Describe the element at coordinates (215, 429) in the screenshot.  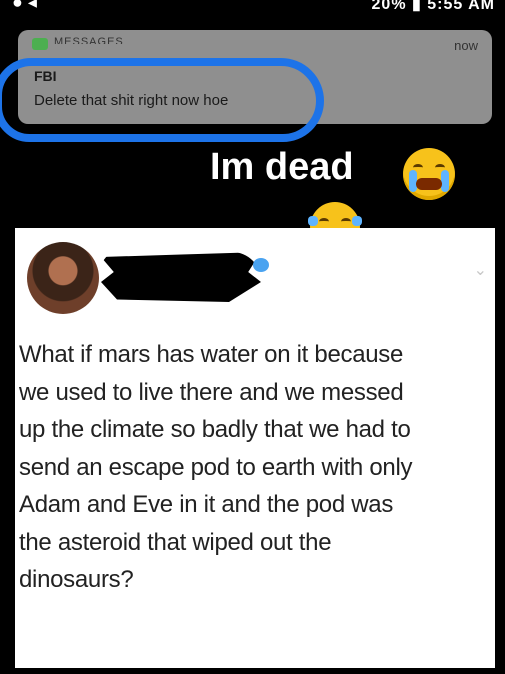
I see `tweet-line: up the climate so badly that we had to` at that location.